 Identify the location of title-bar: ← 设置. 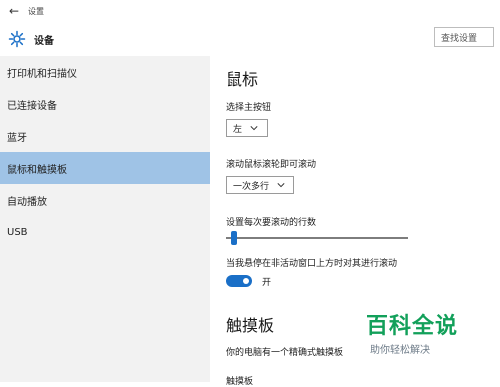
(250, 11).